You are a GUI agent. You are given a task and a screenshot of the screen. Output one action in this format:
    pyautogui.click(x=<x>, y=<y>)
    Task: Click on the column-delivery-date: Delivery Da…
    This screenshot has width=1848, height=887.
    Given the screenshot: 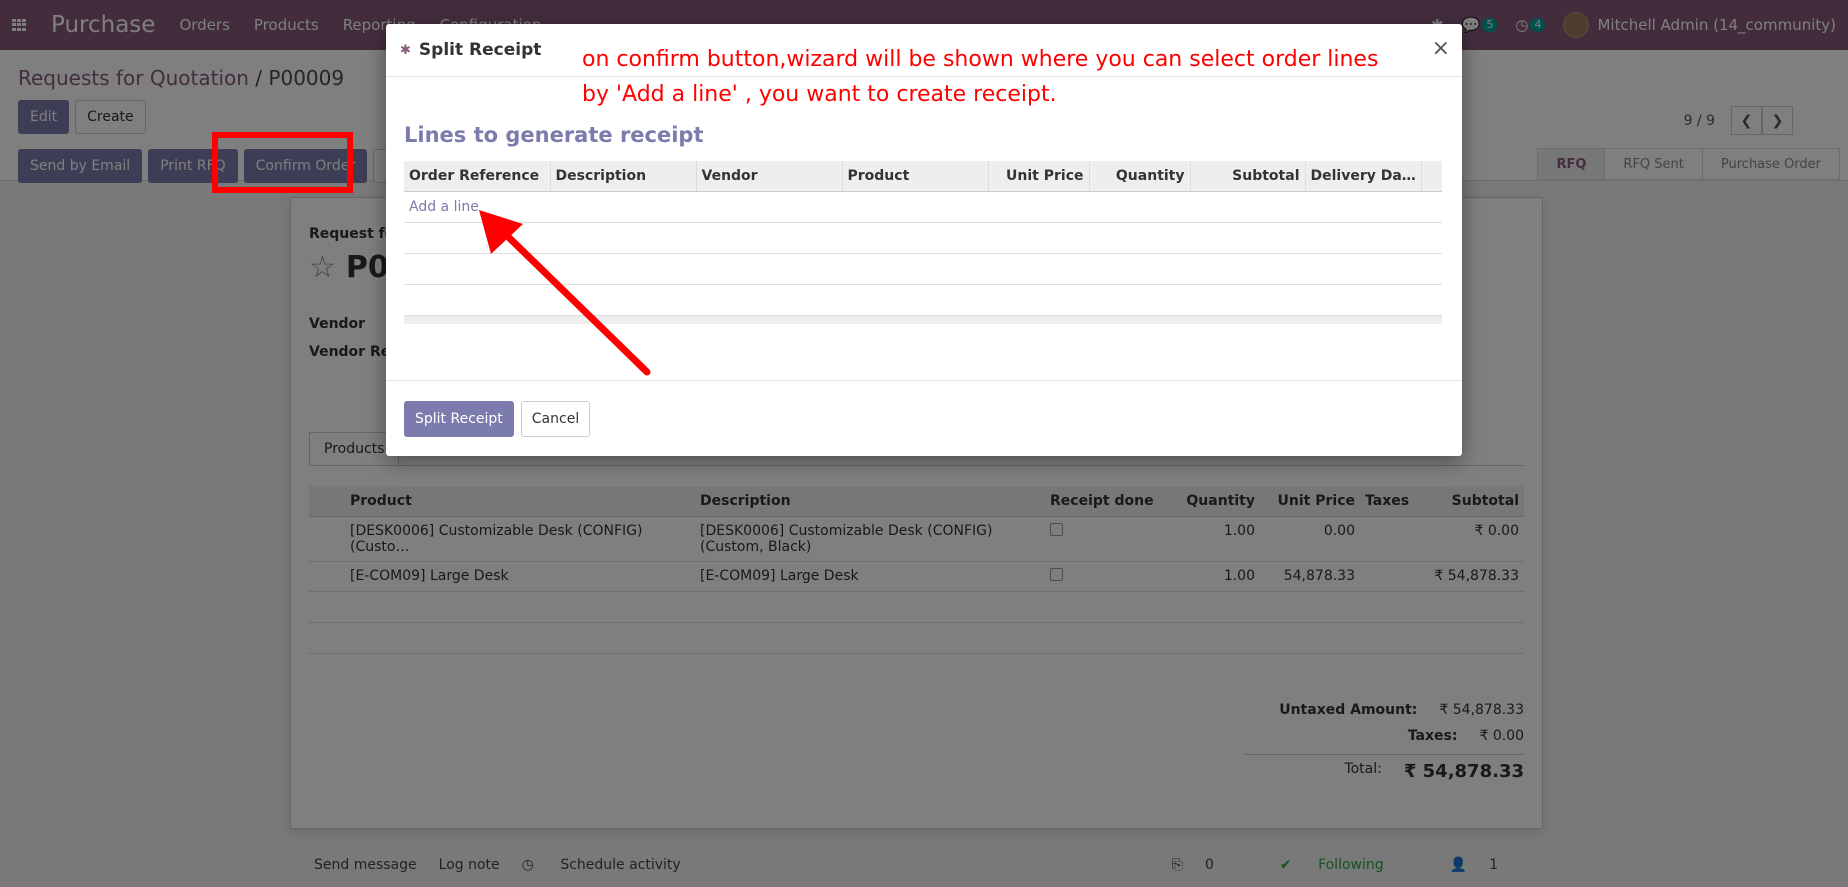 What is the action you would take?
    pyautogui.click(x=1363, y=176)
    